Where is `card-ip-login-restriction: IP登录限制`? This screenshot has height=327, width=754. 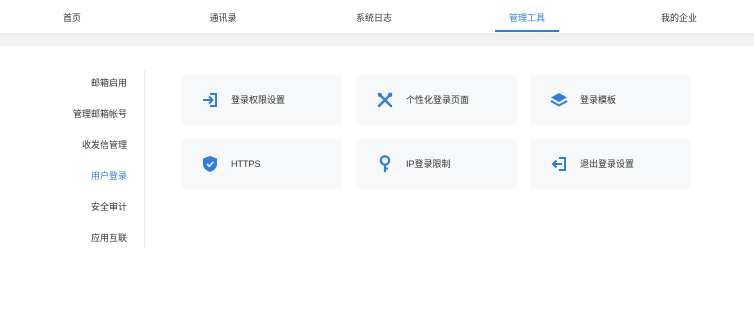 card-ip-login-restriction: IP登录限制 is located at coordinates (436, 164).